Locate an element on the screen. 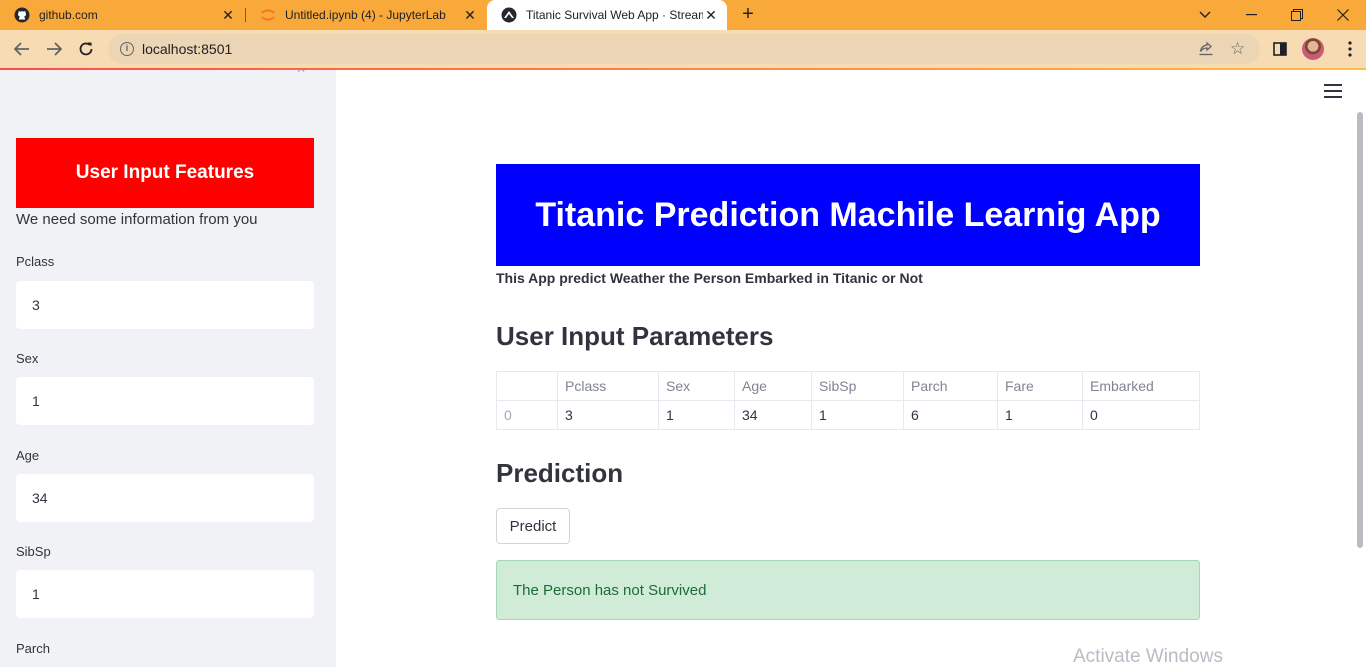 The height and width of the screenshot is (667, 1366). github-icon is located at coordinates (22, 15).